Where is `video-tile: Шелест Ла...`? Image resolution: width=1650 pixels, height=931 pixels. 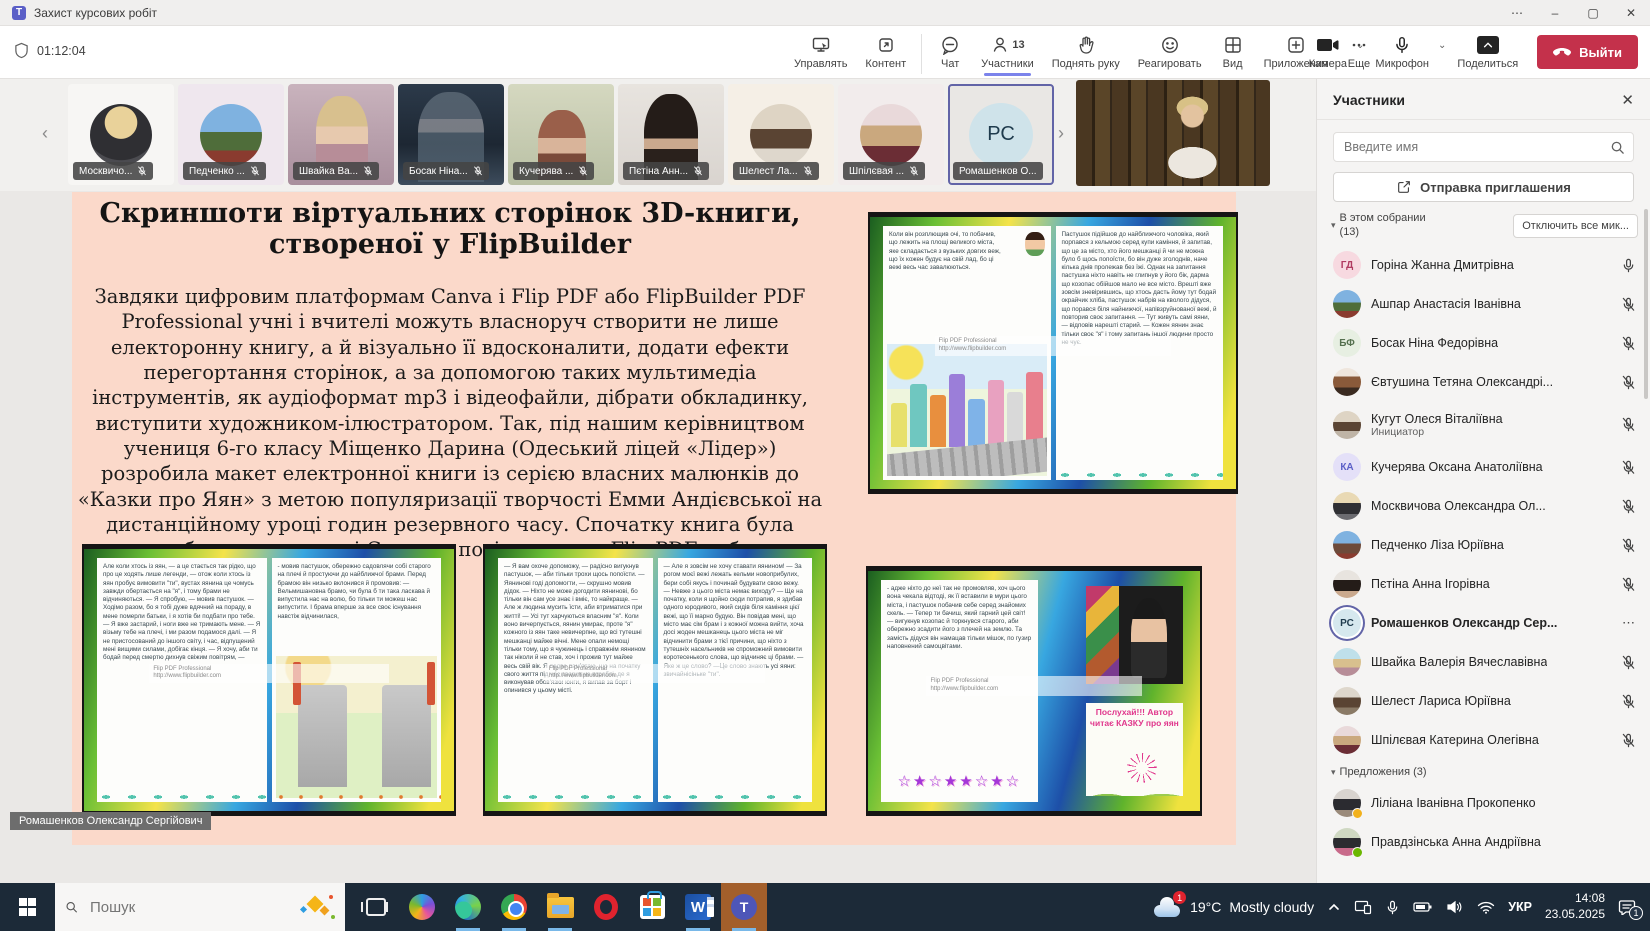 video-tile: Шелест Ла... is located at coordinates (781, 134).